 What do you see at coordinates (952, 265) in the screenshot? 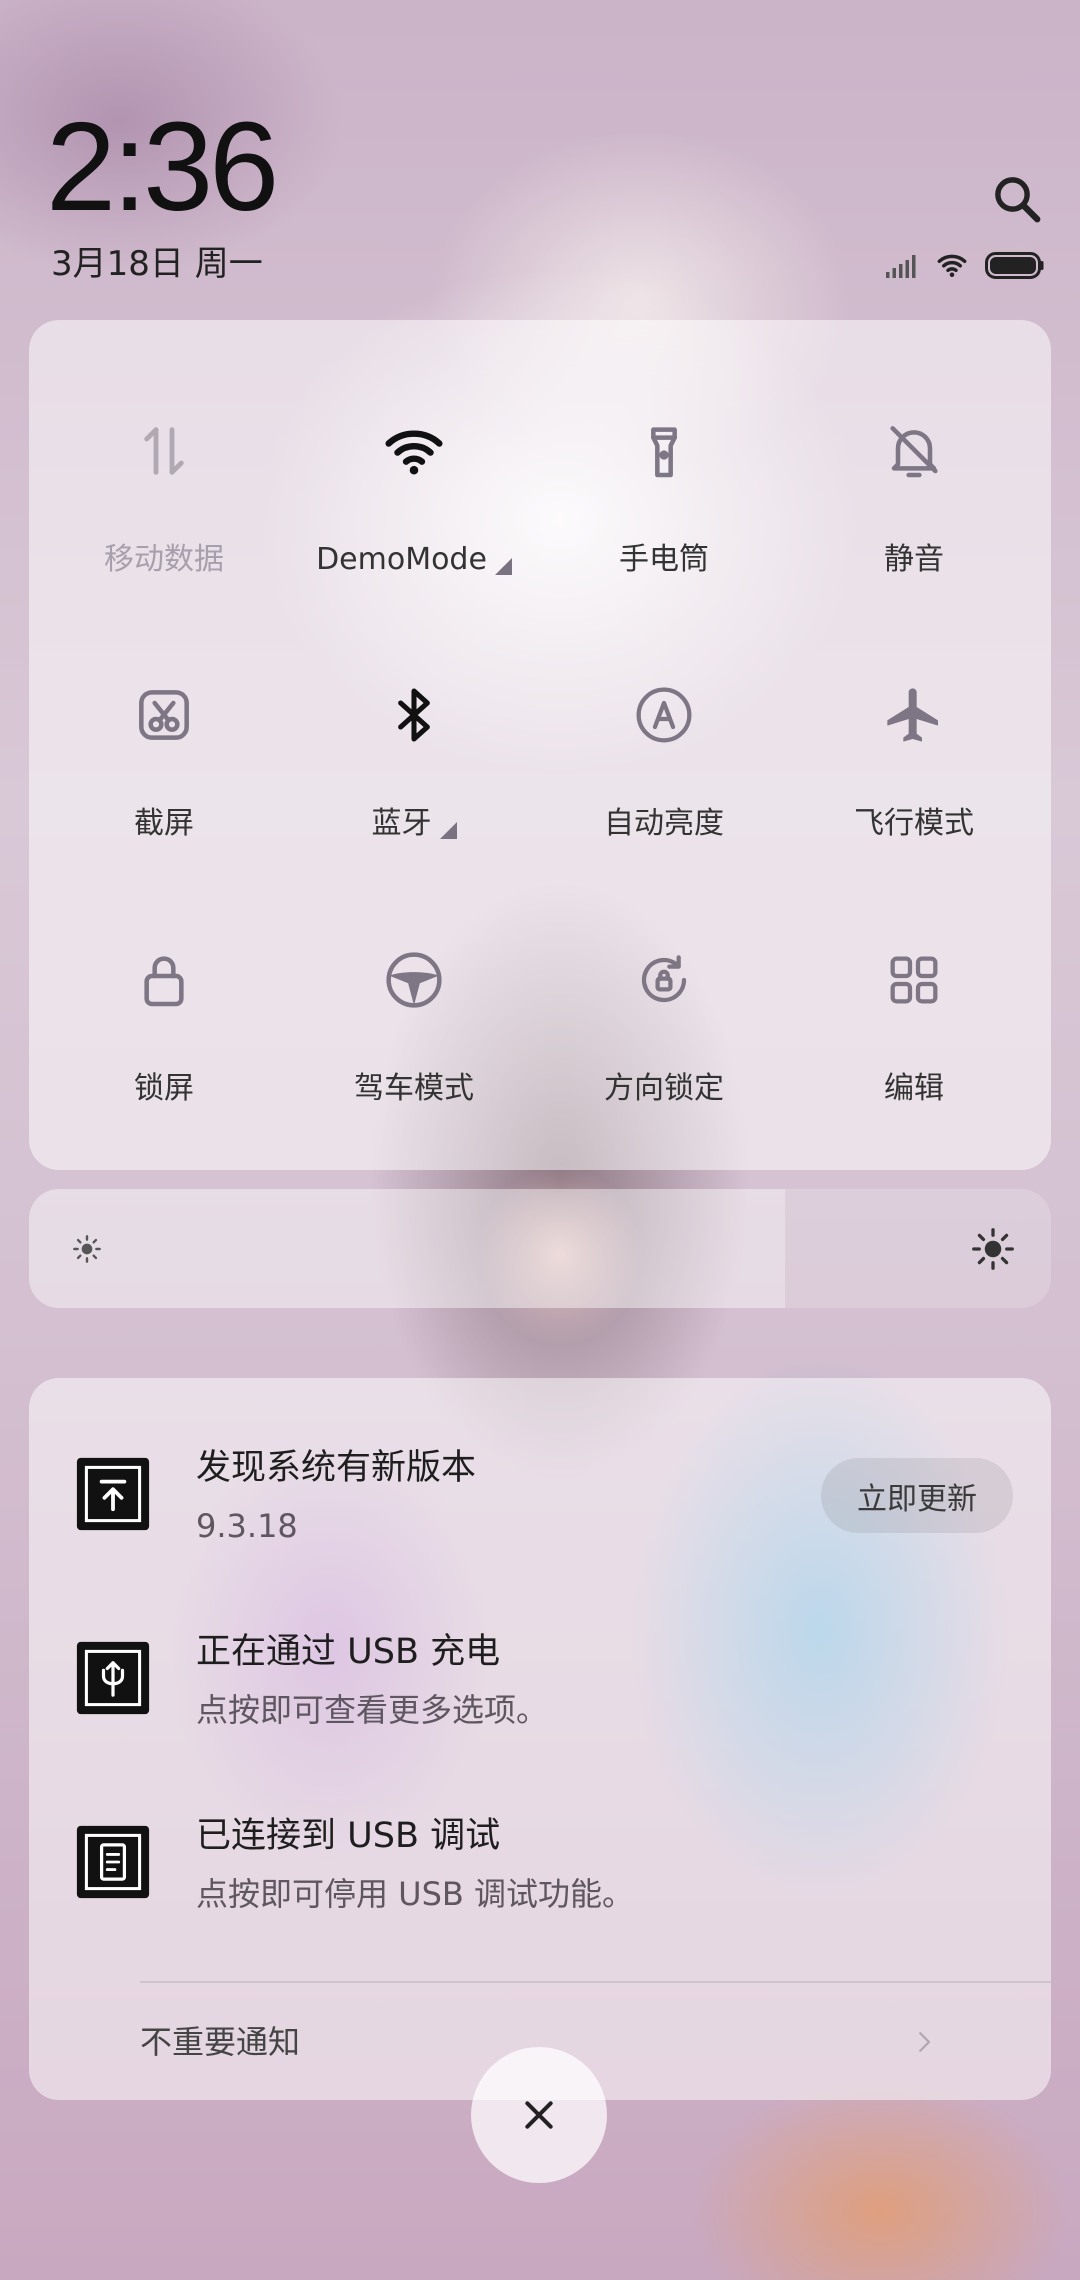
I see `wifi-status-icon` at bounding box center [952, 265].